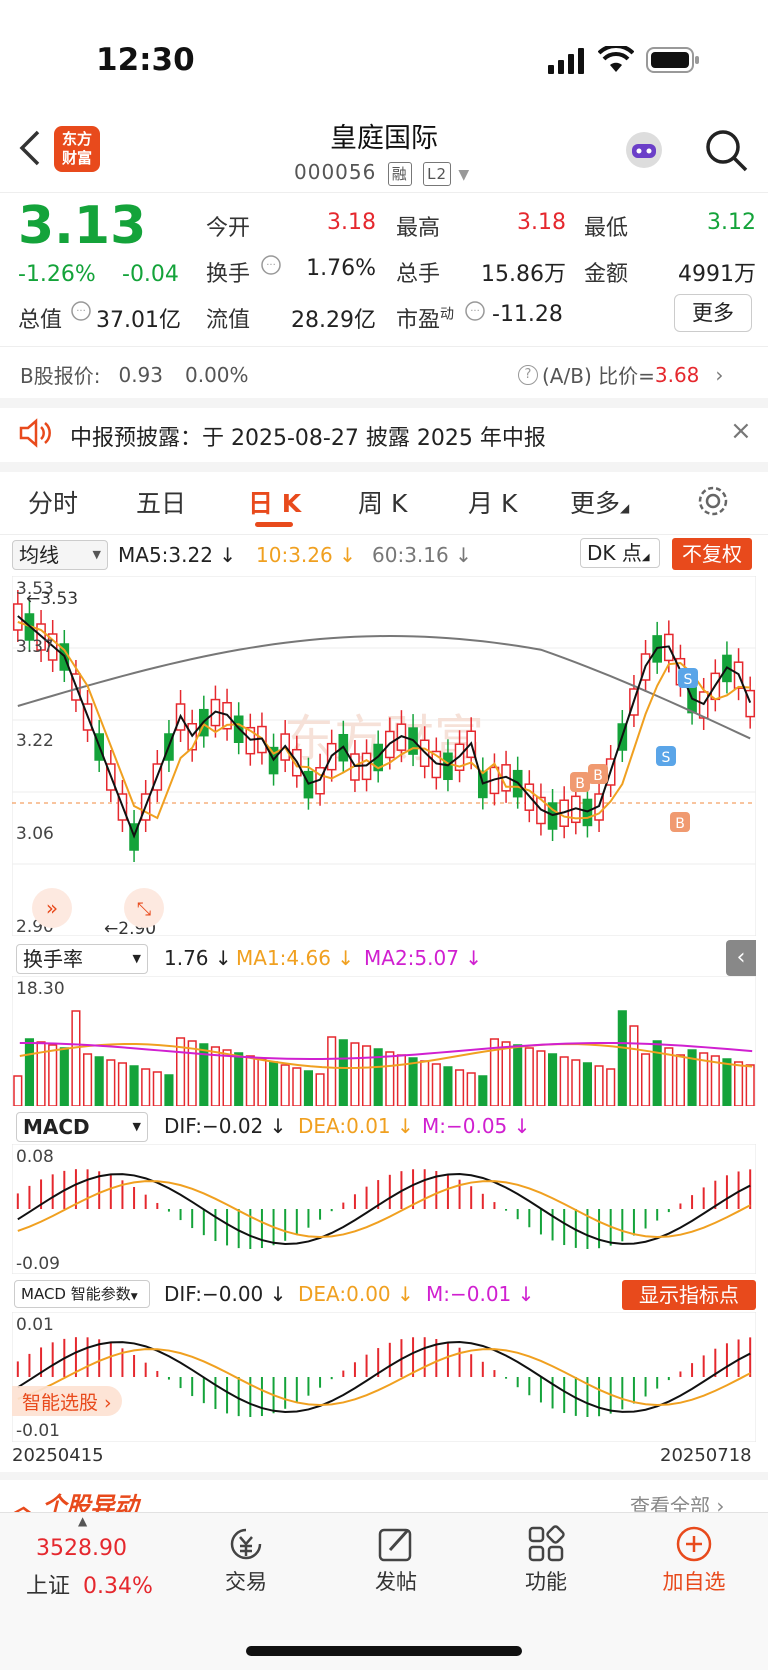  Describe the element at coordinates (60, 555) in the screenshot. I see `ma-select: 均线 ▼` at that location.